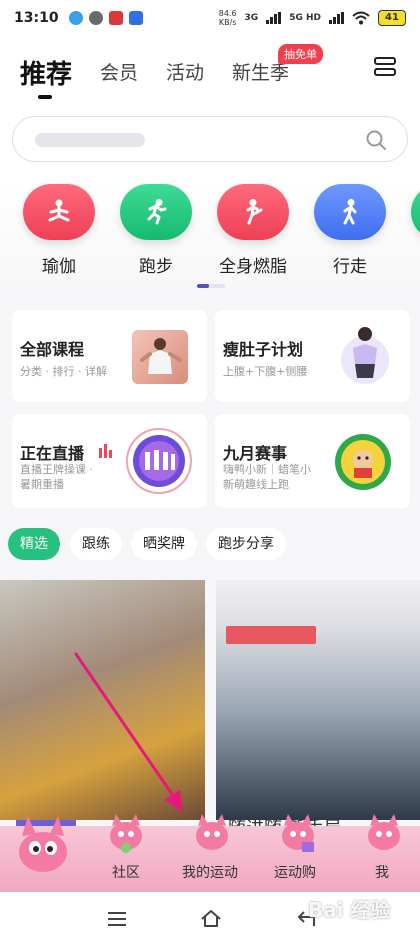 Image resolution: width=420 pixels, height=940 pixels. I want to click on mascot-community-icon, so click(126, 833).